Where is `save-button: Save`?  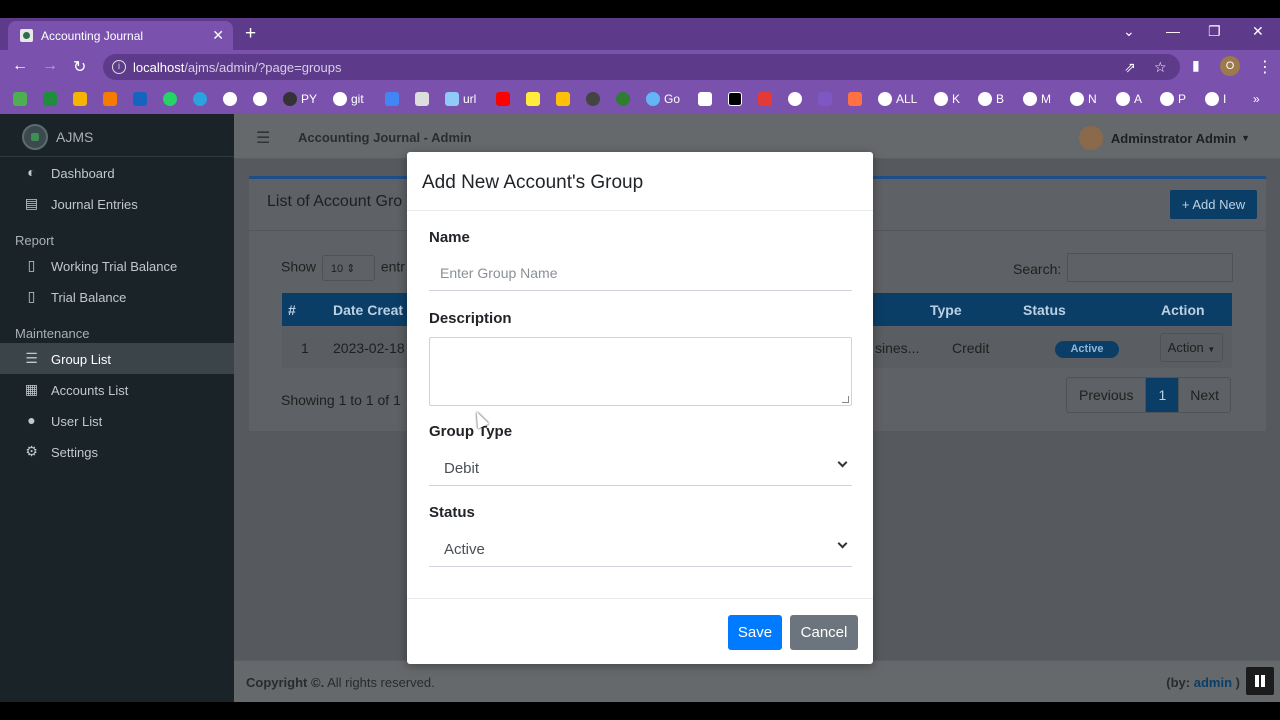
save-button: Save is located at coordinates (755, 632).